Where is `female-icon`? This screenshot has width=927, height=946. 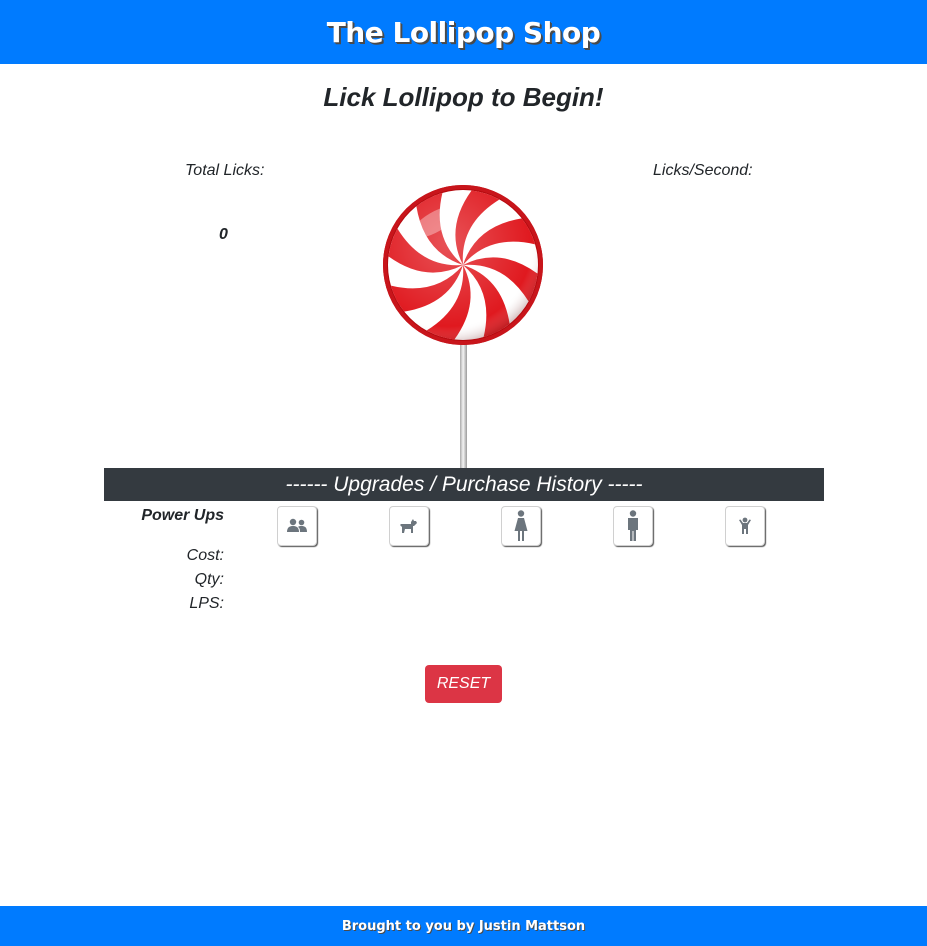 female-icon is located at coordinates (521, 525).